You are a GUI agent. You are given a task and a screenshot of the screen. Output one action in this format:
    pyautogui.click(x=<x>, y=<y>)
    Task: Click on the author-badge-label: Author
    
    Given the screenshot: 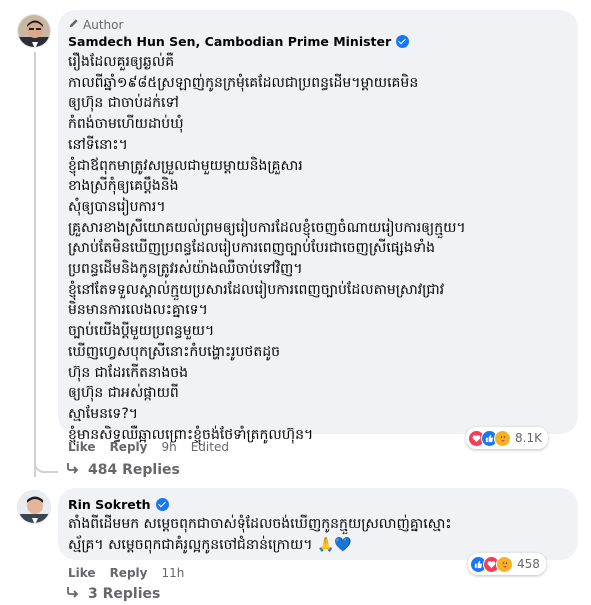 What is the action you would take?
    pyautogui.click(x=103, y=25)
    